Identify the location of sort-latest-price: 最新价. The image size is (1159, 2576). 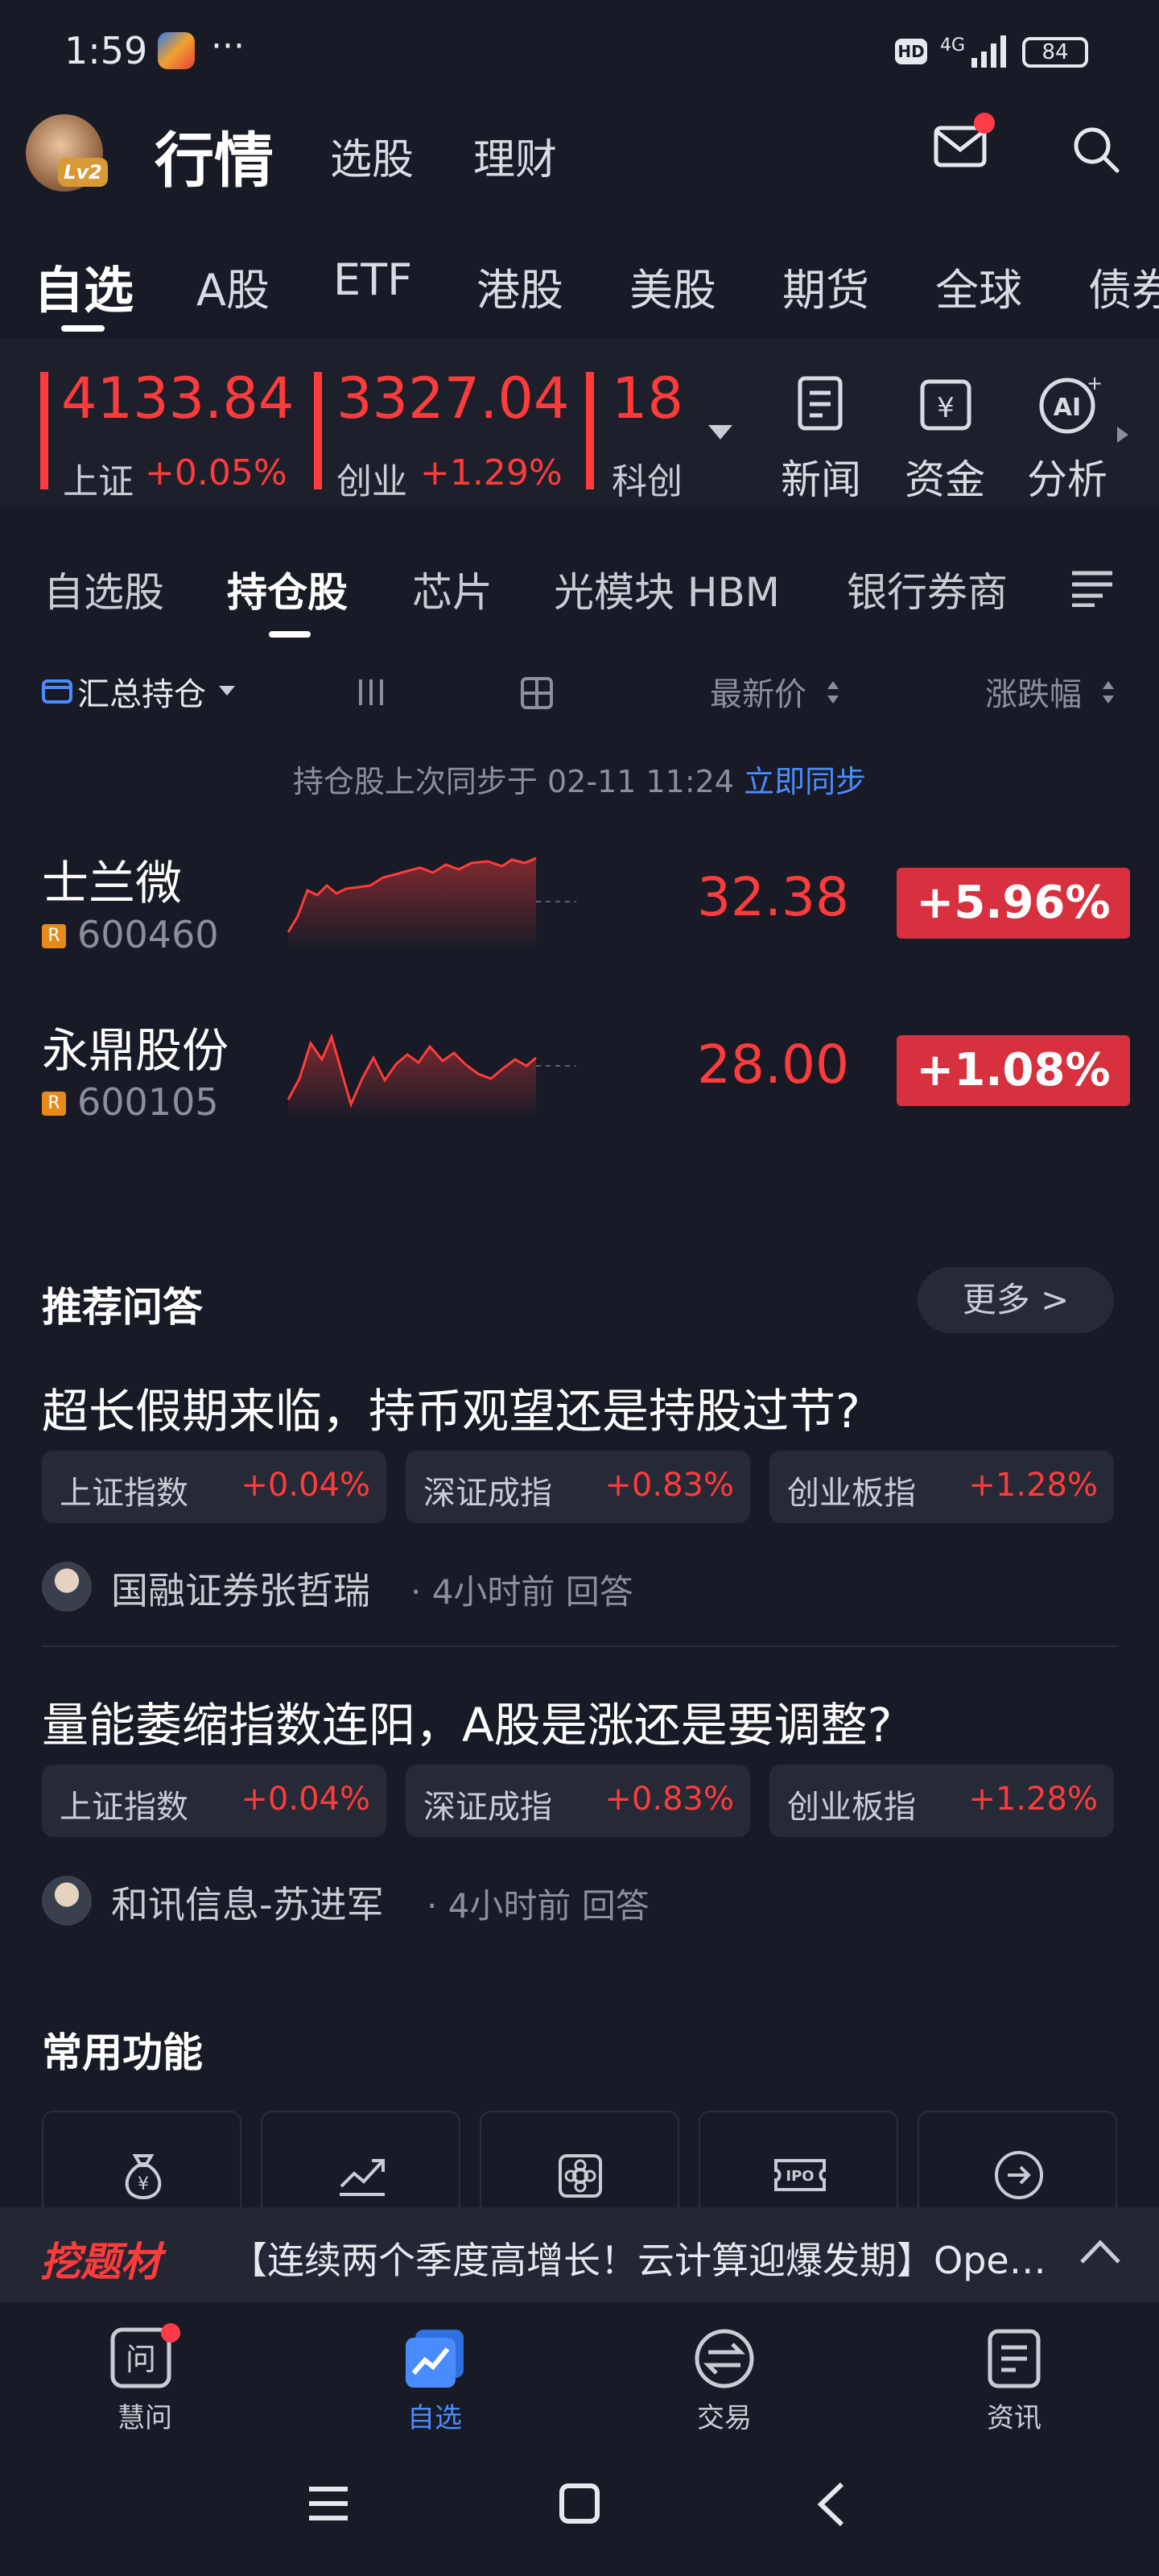
(758, 691).